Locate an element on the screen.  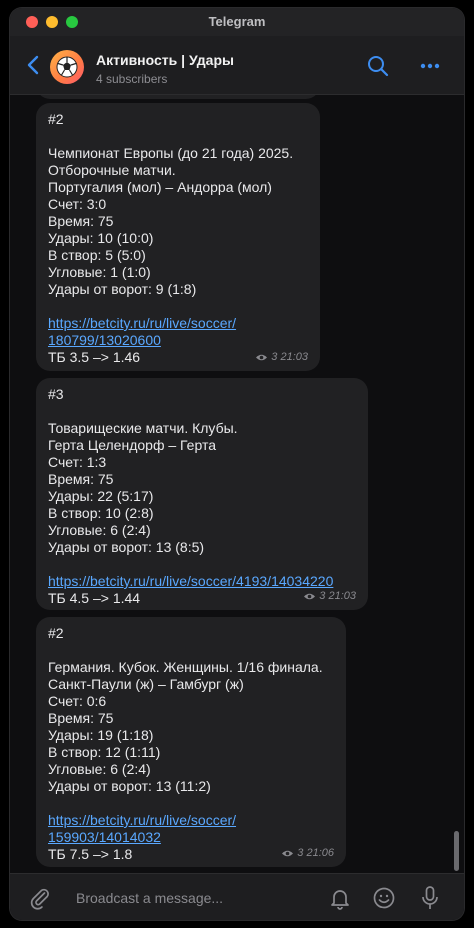
message-meta: 3 21:06 is located at coordinates (307, 853).